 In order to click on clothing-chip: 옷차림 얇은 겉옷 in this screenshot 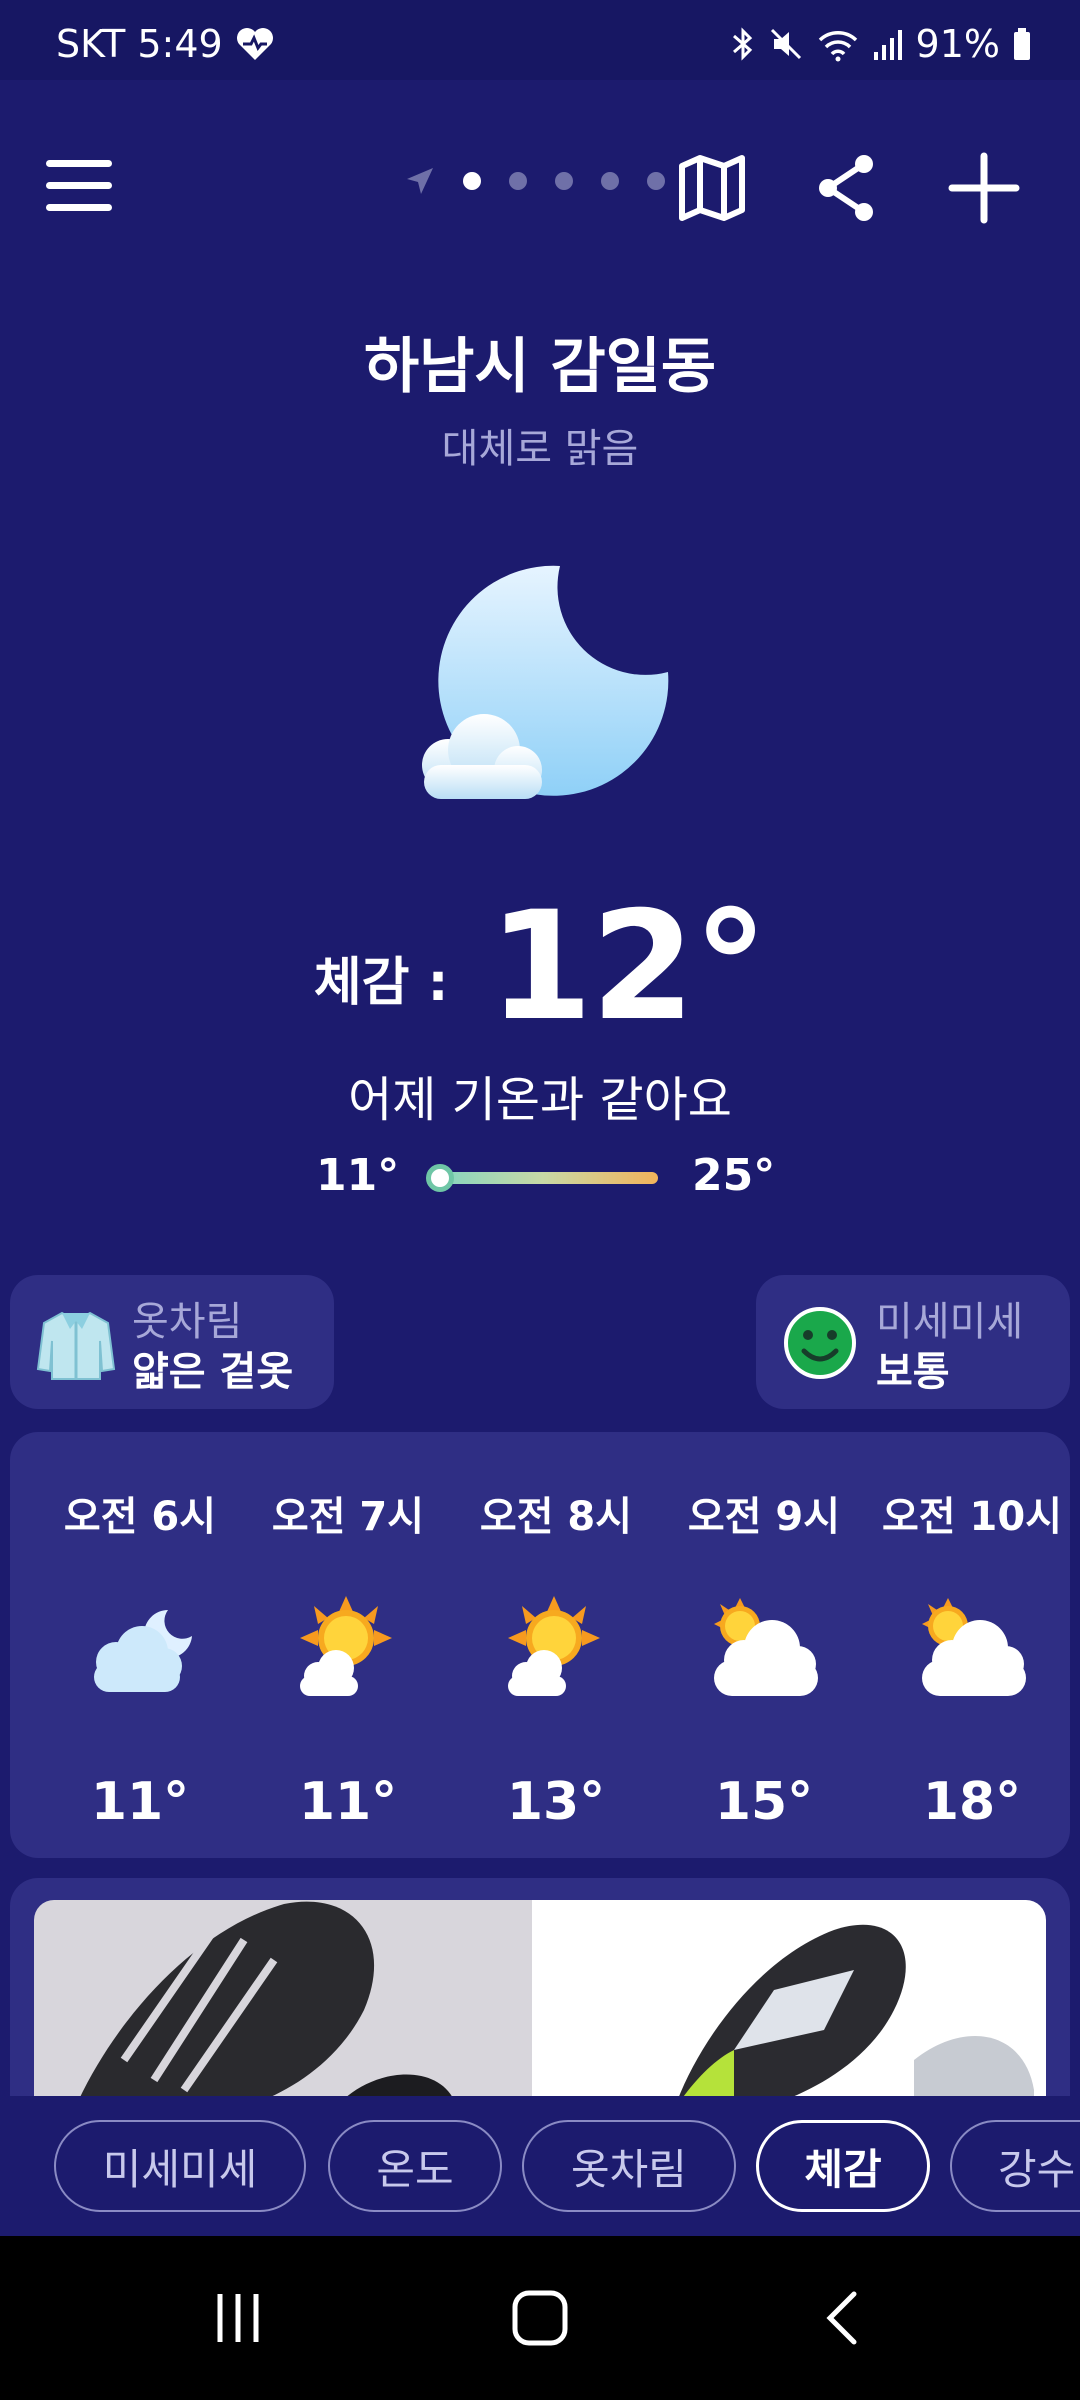, I will do `click(172, 1342)`.